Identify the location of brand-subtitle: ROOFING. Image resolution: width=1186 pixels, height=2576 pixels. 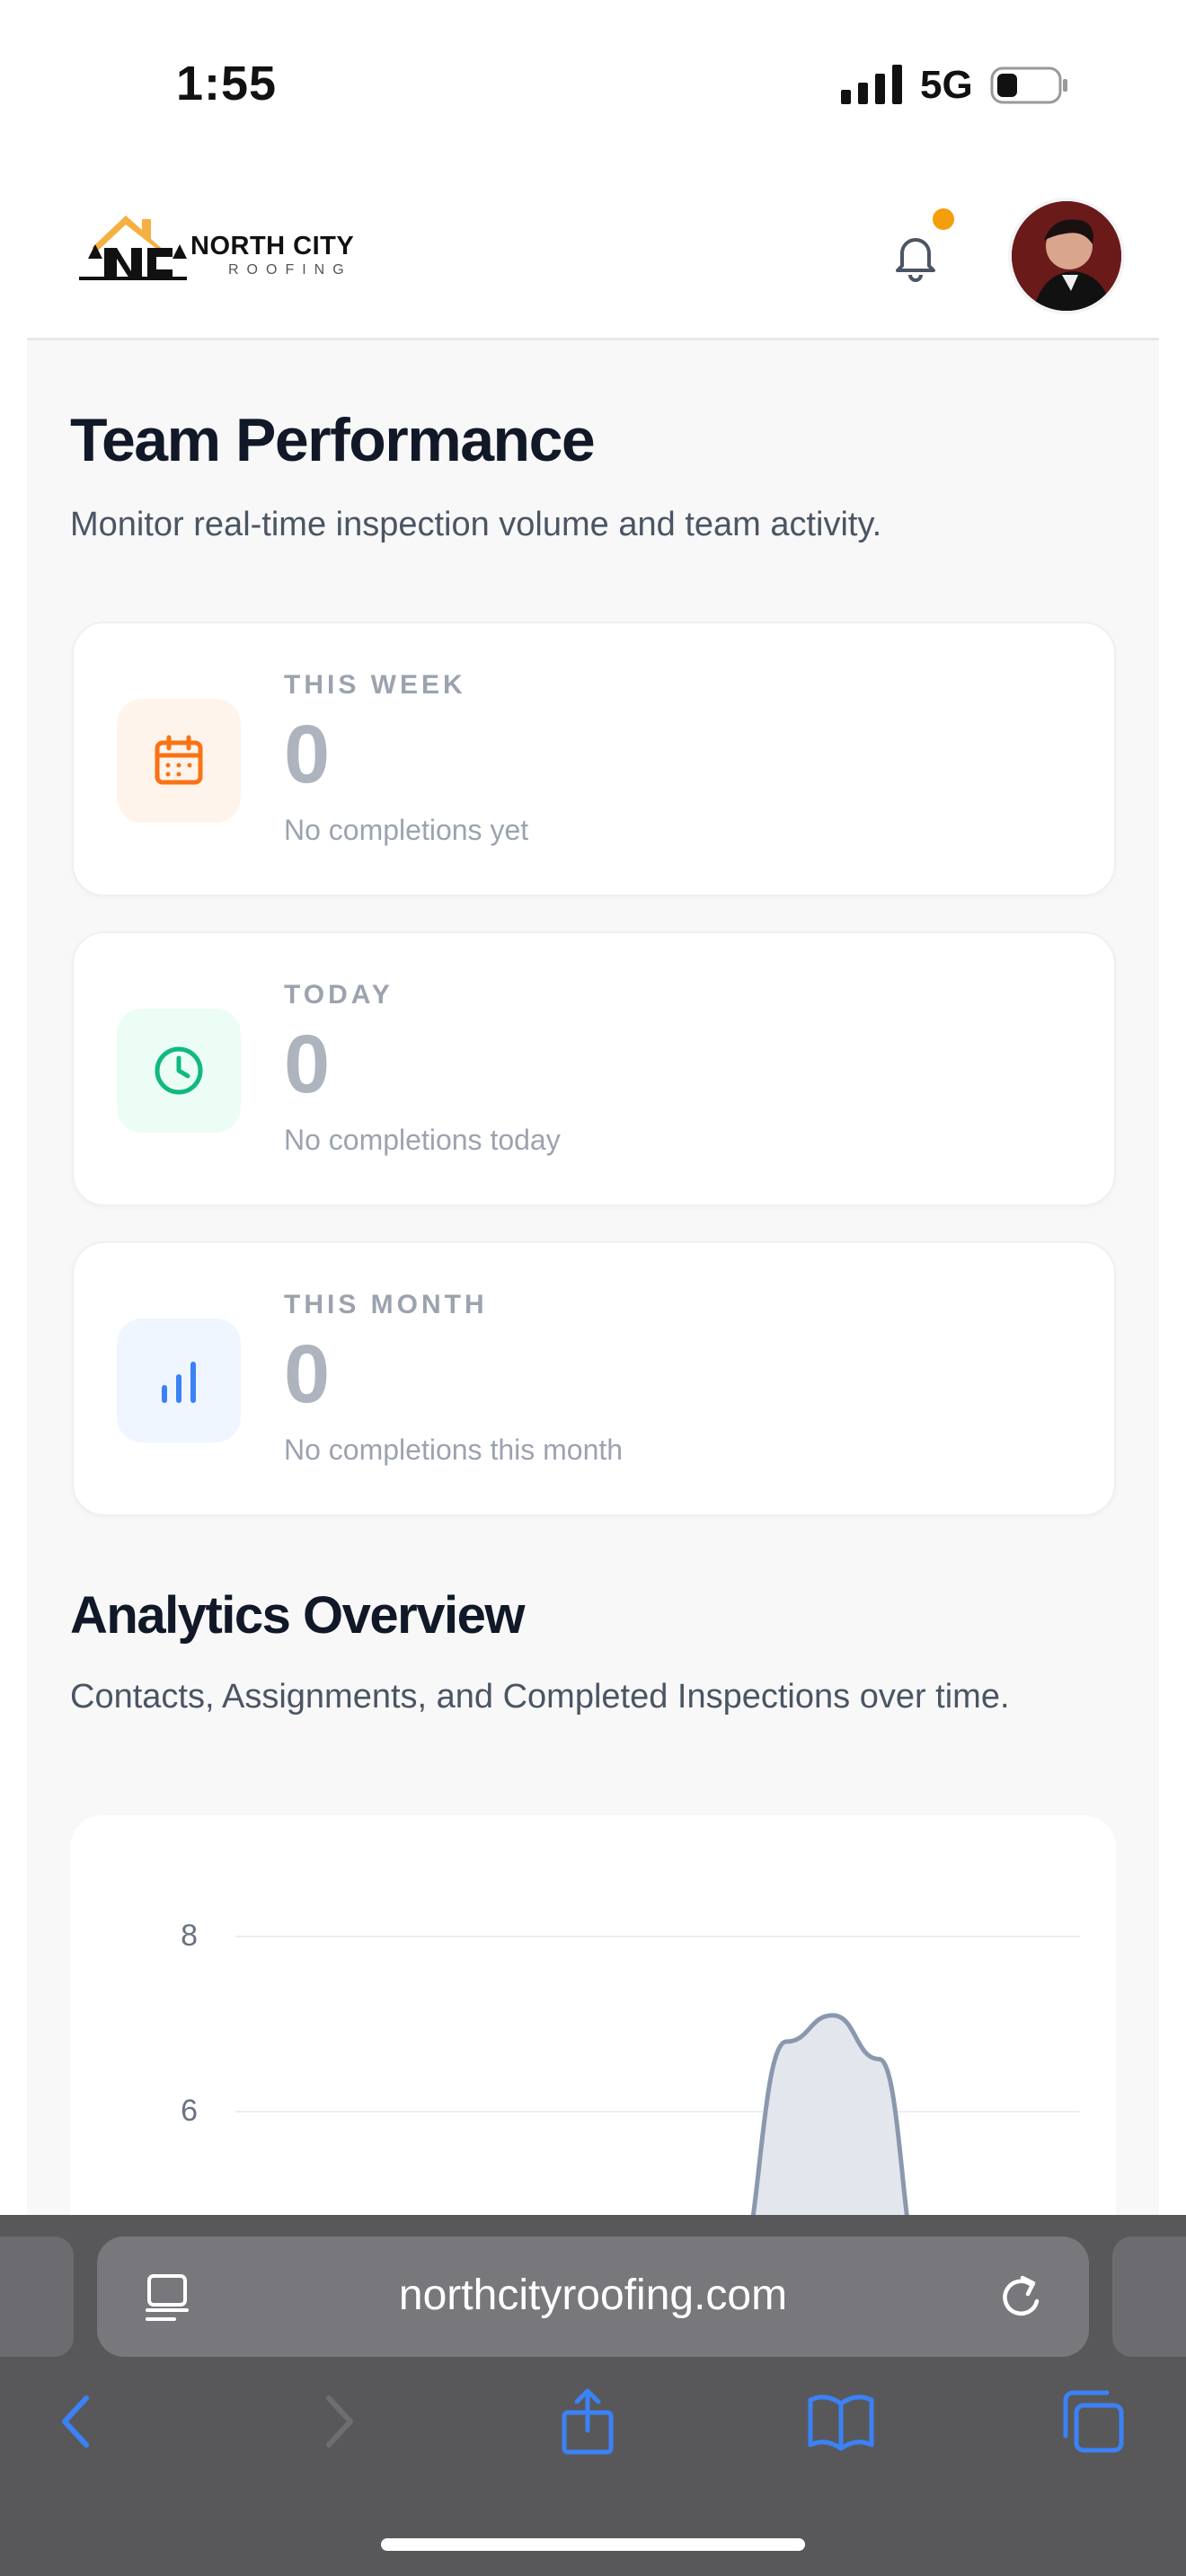
(290, 270).